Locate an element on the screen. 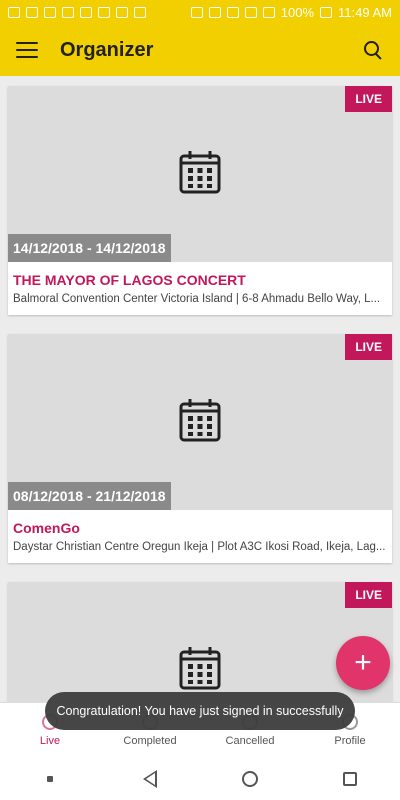 This screenshot has height=800, width=400. app-bar: Organizer is located at coordinates (200, 50).